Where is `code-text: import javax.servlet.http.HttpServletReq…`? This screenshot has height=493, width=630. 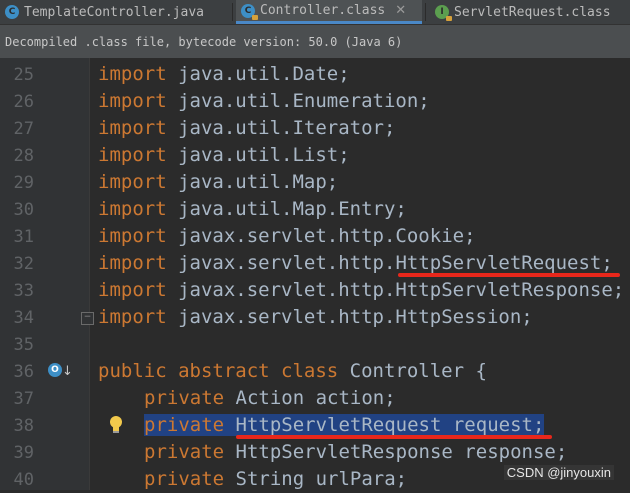 code-text: import javax.servlet.http.HttpServletReq… is located at coordinates (355, 263).